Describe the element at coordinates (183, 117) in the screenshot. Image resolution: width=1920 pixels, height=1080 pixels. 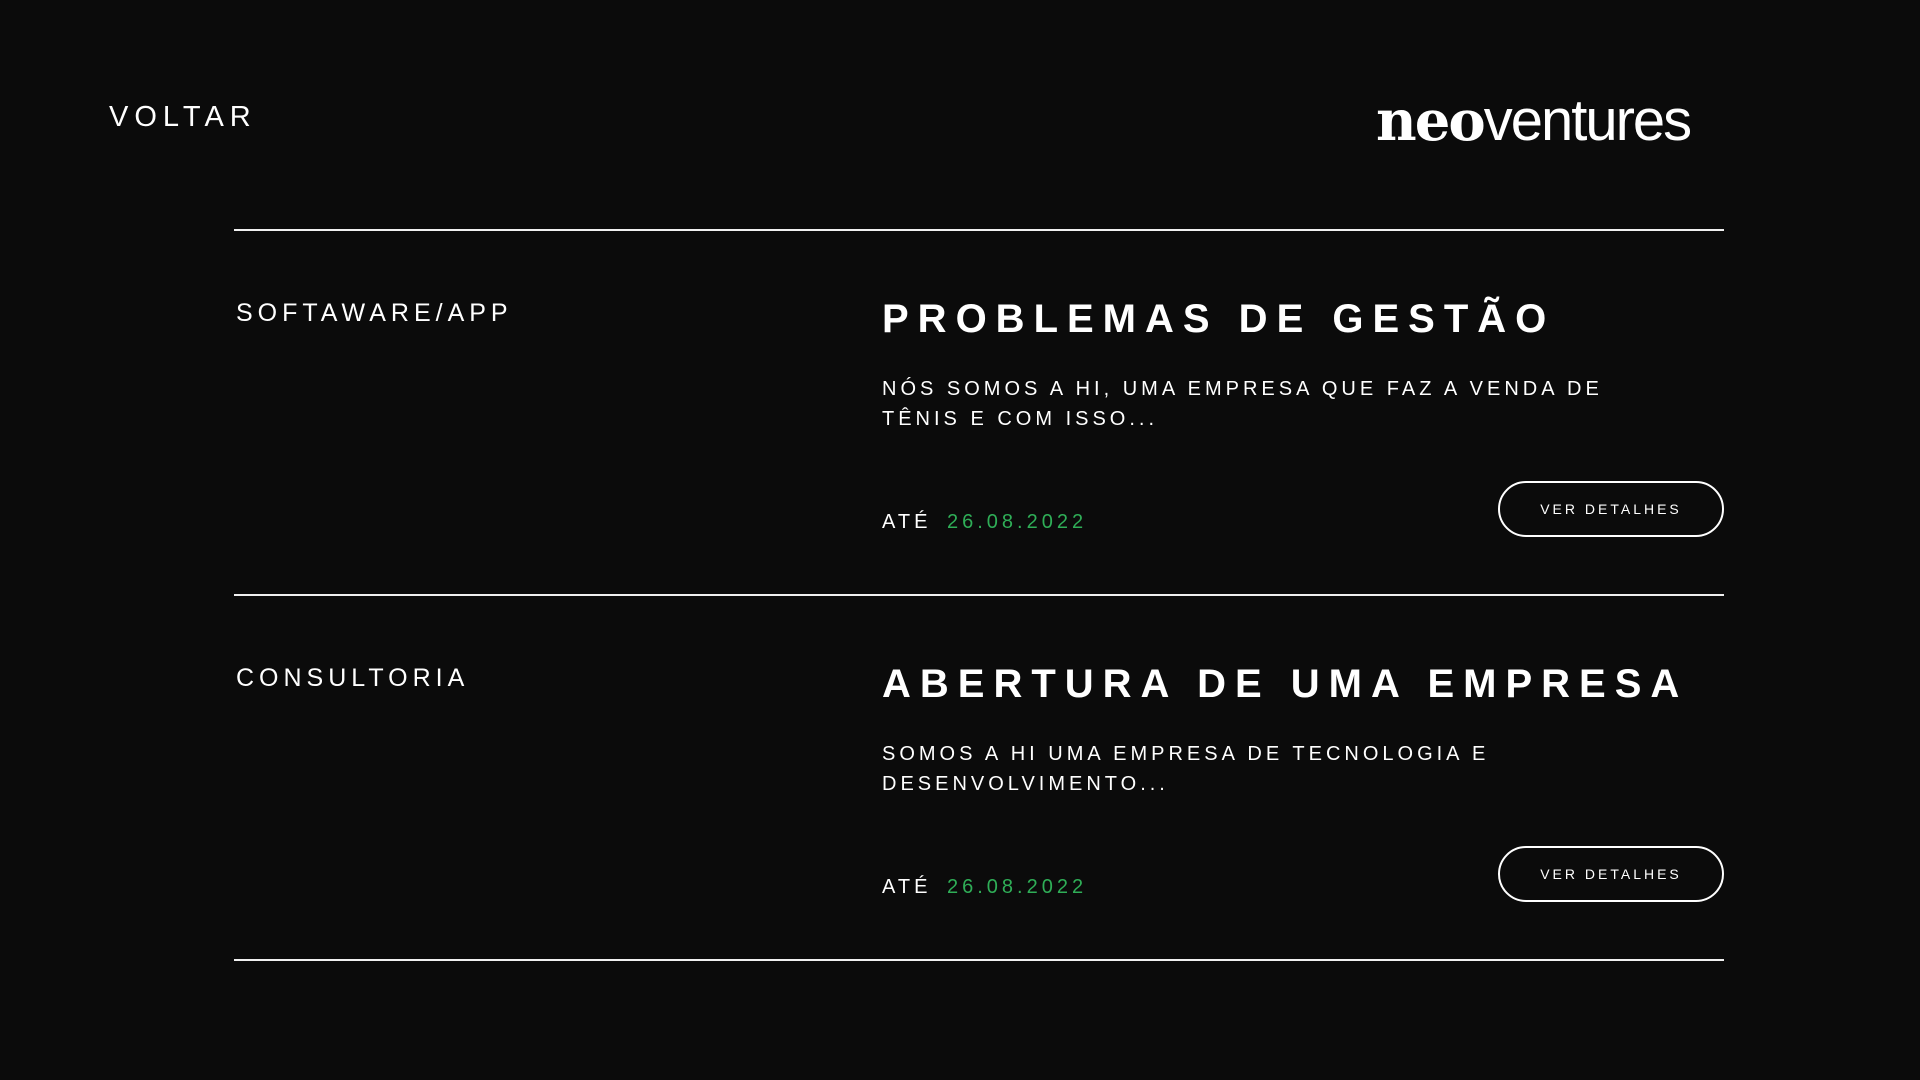
I see `back-link: VOLTAR` at that location.